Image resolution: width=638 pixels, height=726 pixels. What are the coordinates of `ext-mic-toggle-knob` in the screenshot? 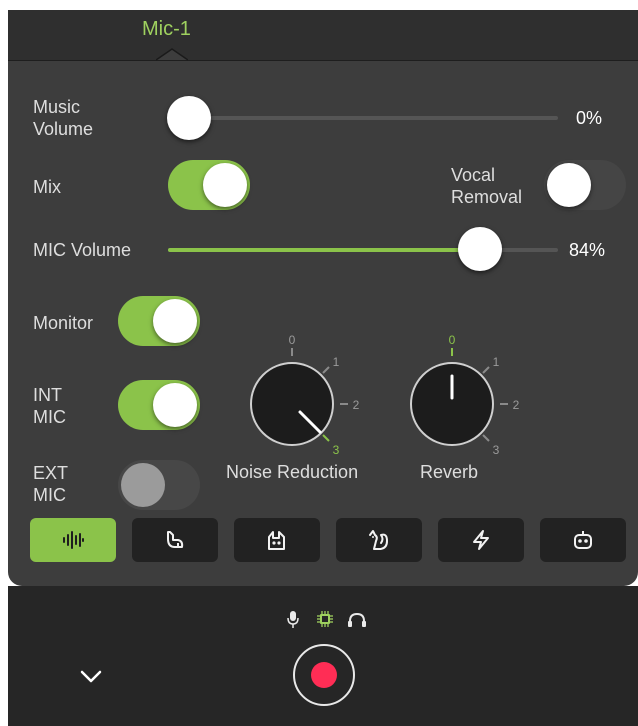 It's located at (143, 485).